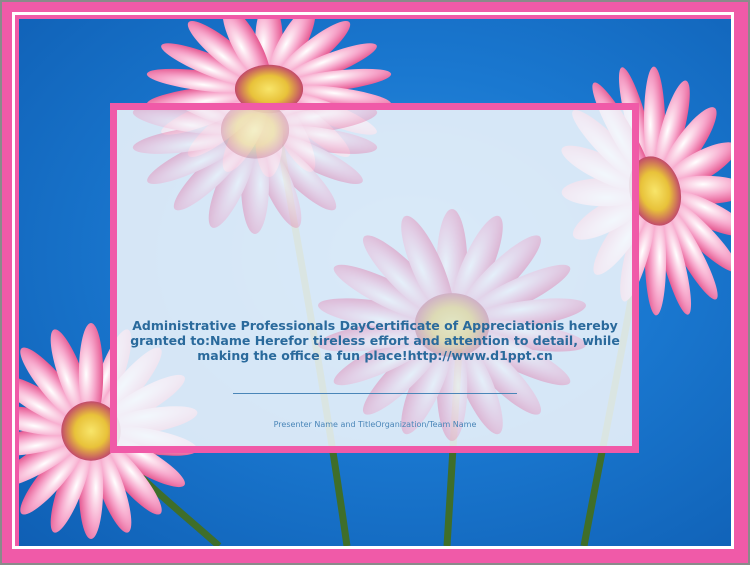  What do you see at coordinates (375, 393) in the screenshot?
I see `signature-line` at bounding box center [375, 393].